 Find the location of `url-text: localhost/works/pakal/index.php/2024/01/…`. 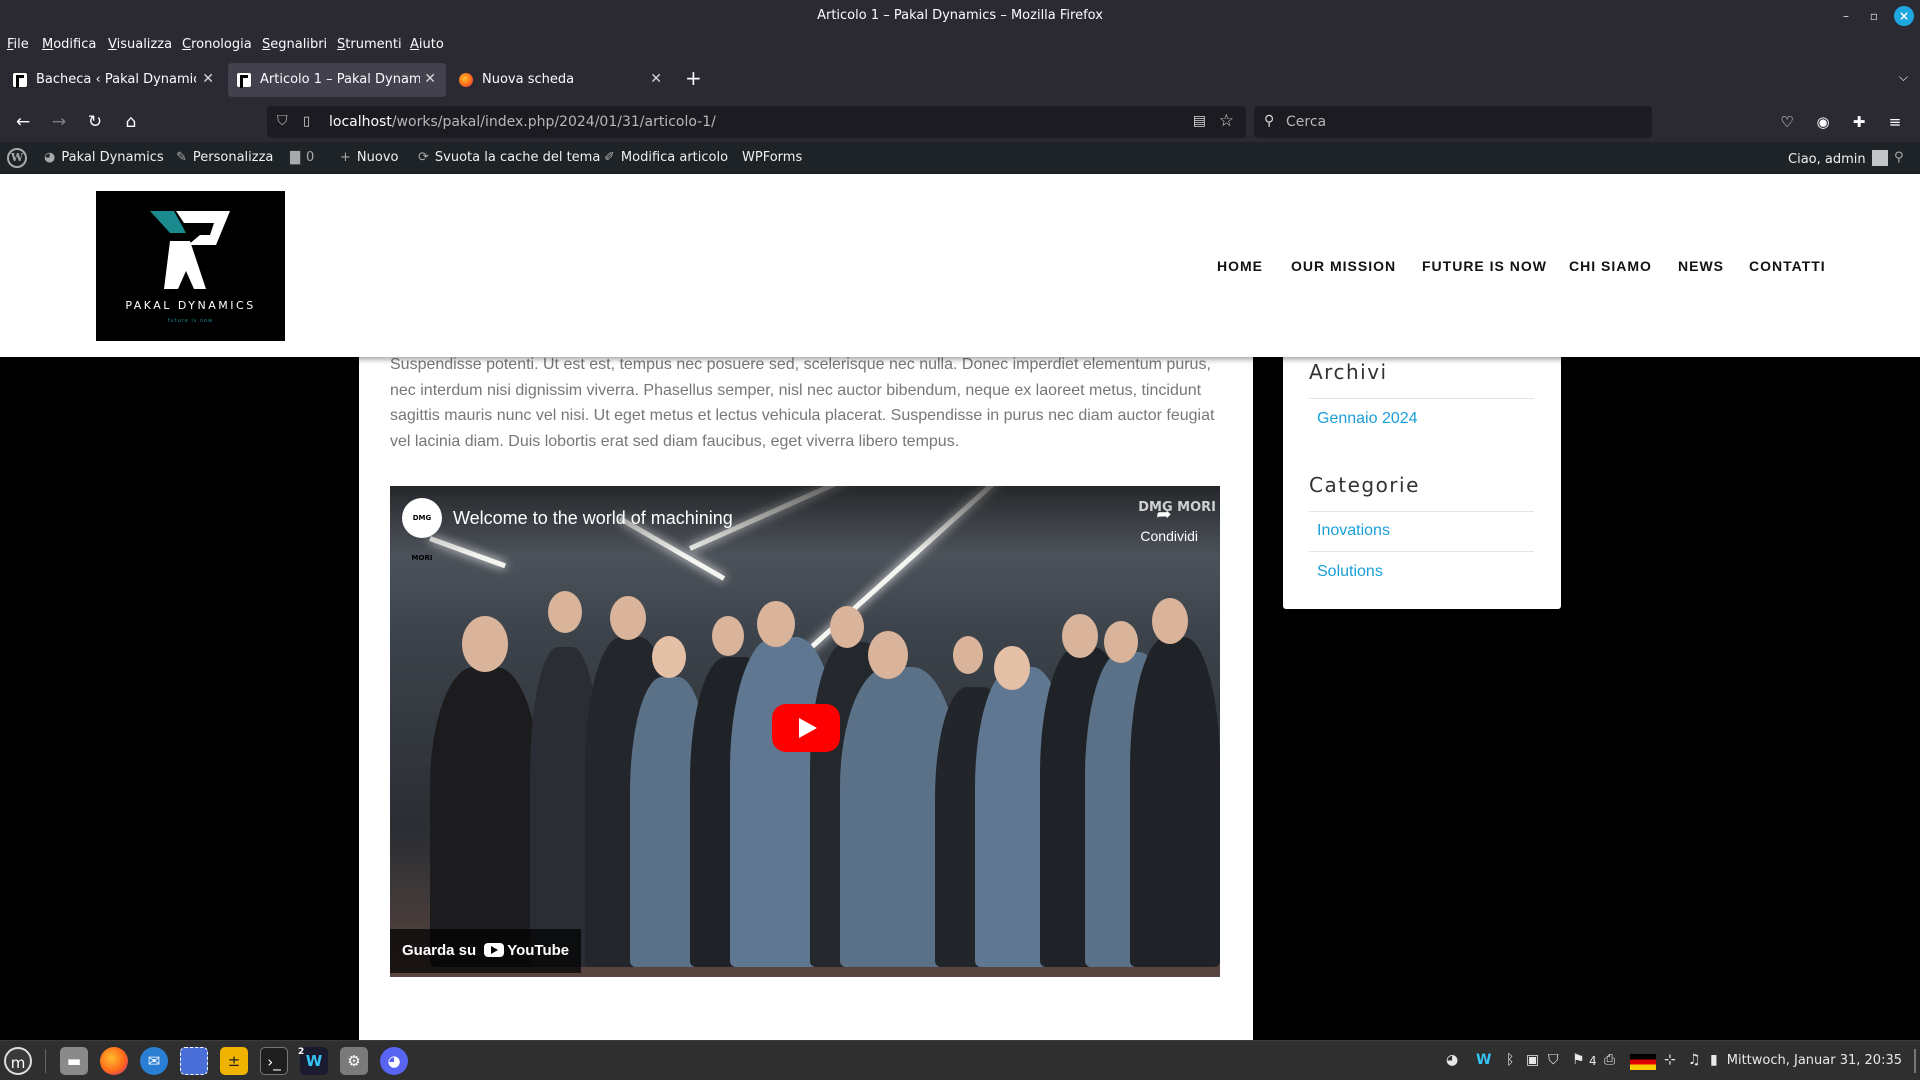

url-text: localhost/works/pakal/index.php/2024/01/… is located at coordinates (522, 122).